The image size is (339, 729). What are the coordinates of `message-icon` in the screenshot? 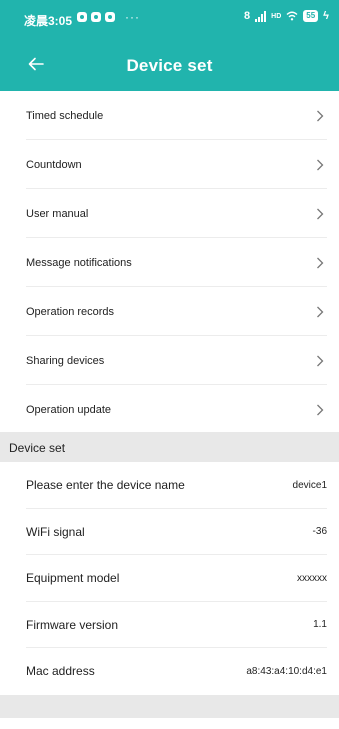 It's located at (110, 17).